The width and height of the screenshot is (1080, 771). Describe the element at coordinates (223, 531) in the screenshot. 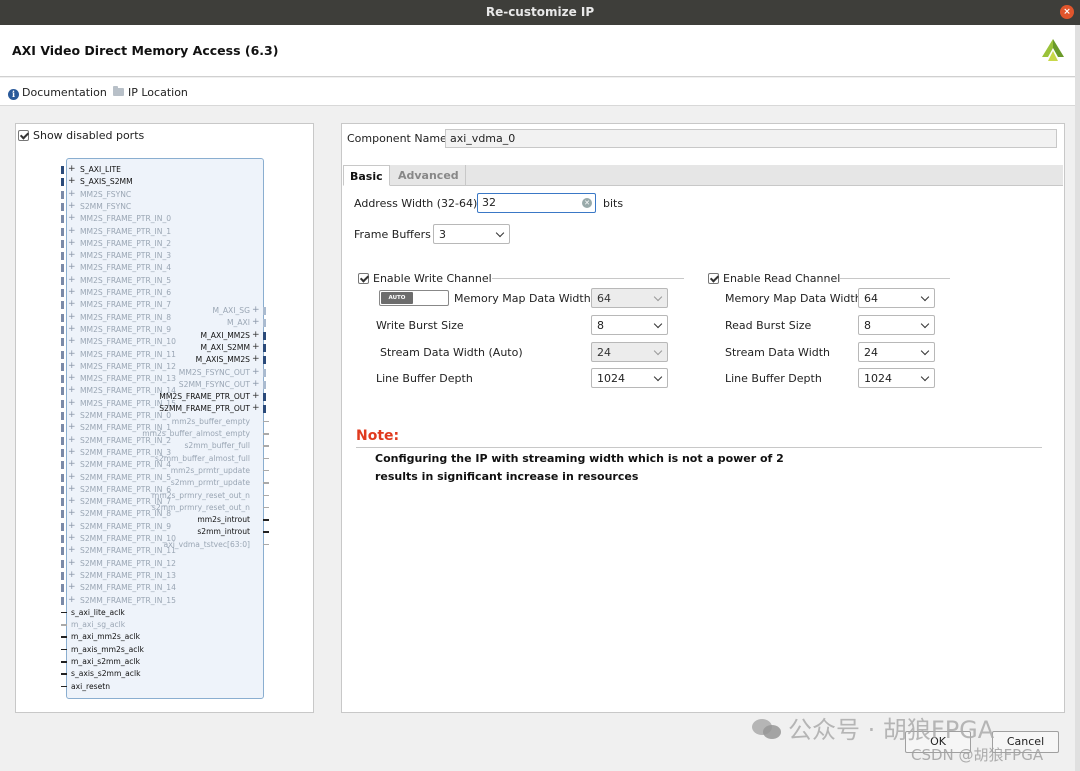

I see `port-right: s2mm_introut` at that location.